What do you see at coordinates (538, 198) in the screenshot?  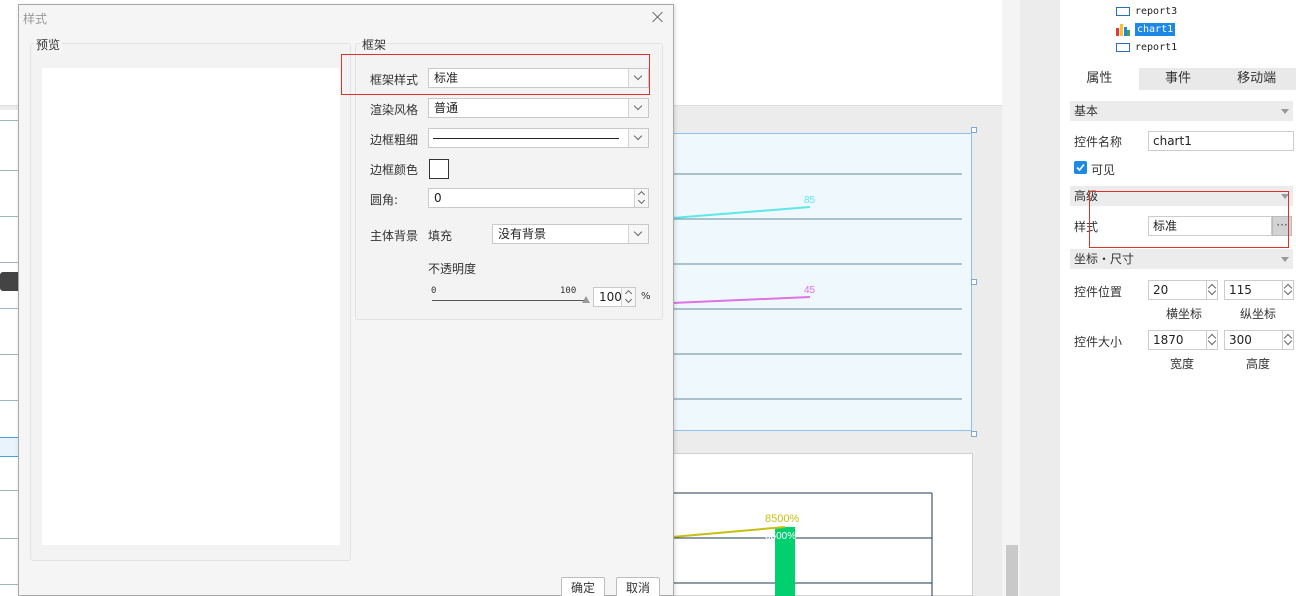 I see `corner-input: 0` at bounding box center [538, 198].